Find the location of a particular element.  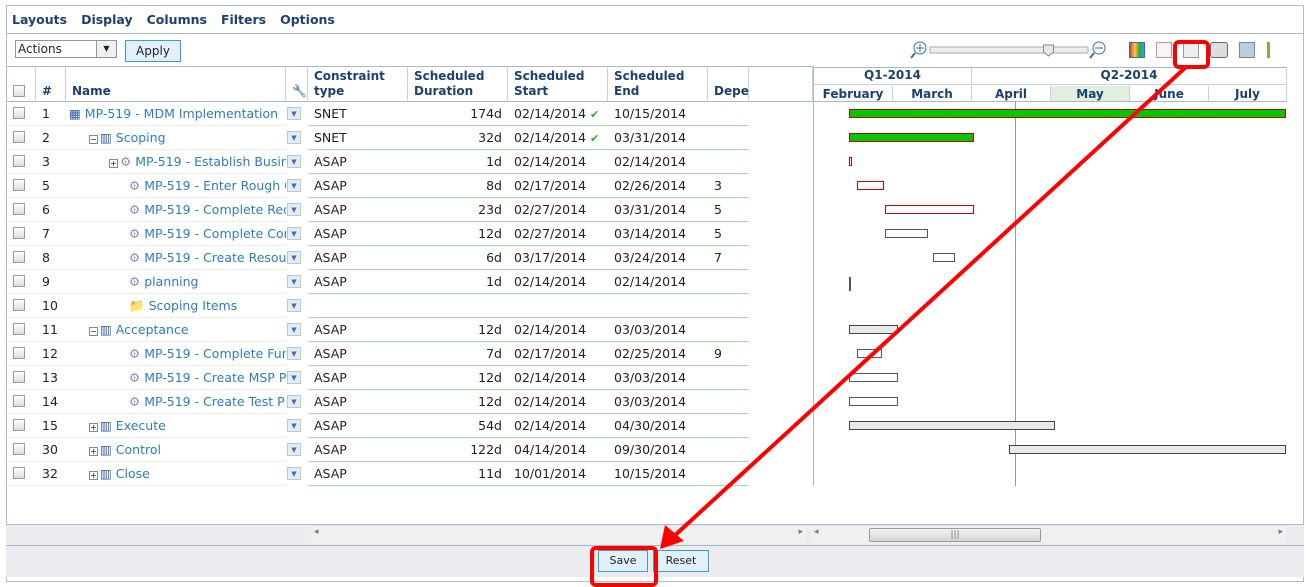

menu-filters: Filters is located at coordinates (243, 19).